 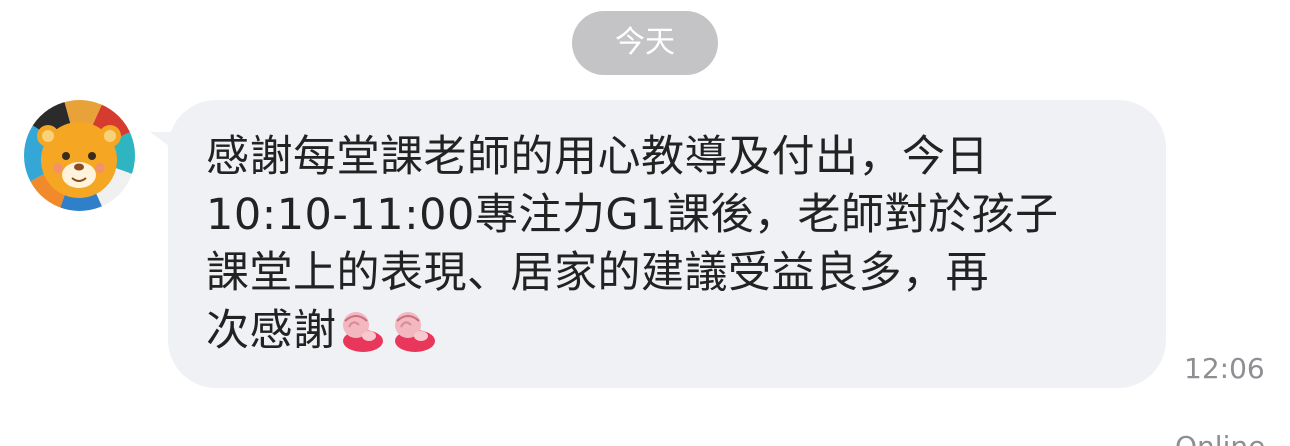 I want to click on message-line: 次感謝, so click(x=271, y=331).